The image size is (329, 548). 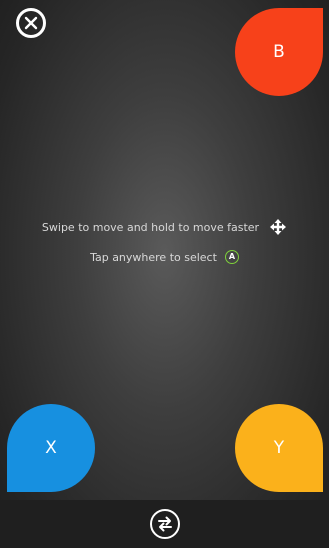 I want to click on x-button-label: X, so click(x=51, y=448).